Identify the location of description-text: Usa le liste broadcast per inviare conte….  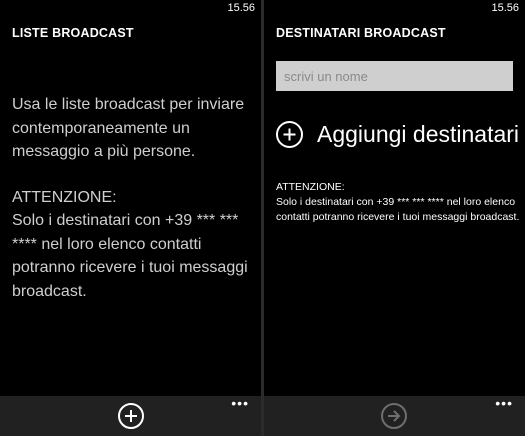
(128, 128).